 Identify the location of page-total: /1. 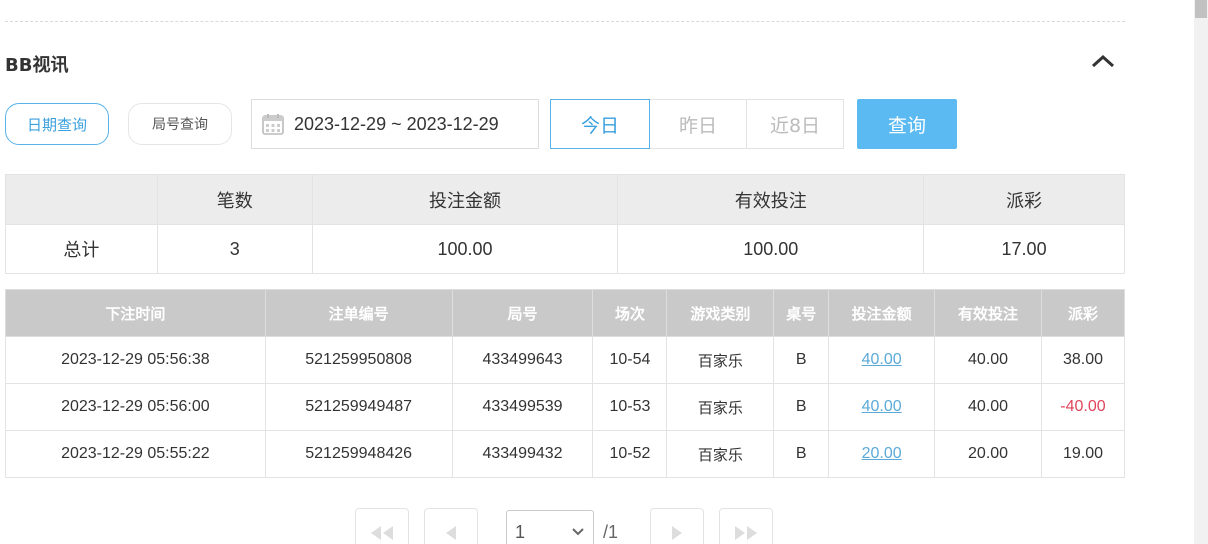
(611, 532).